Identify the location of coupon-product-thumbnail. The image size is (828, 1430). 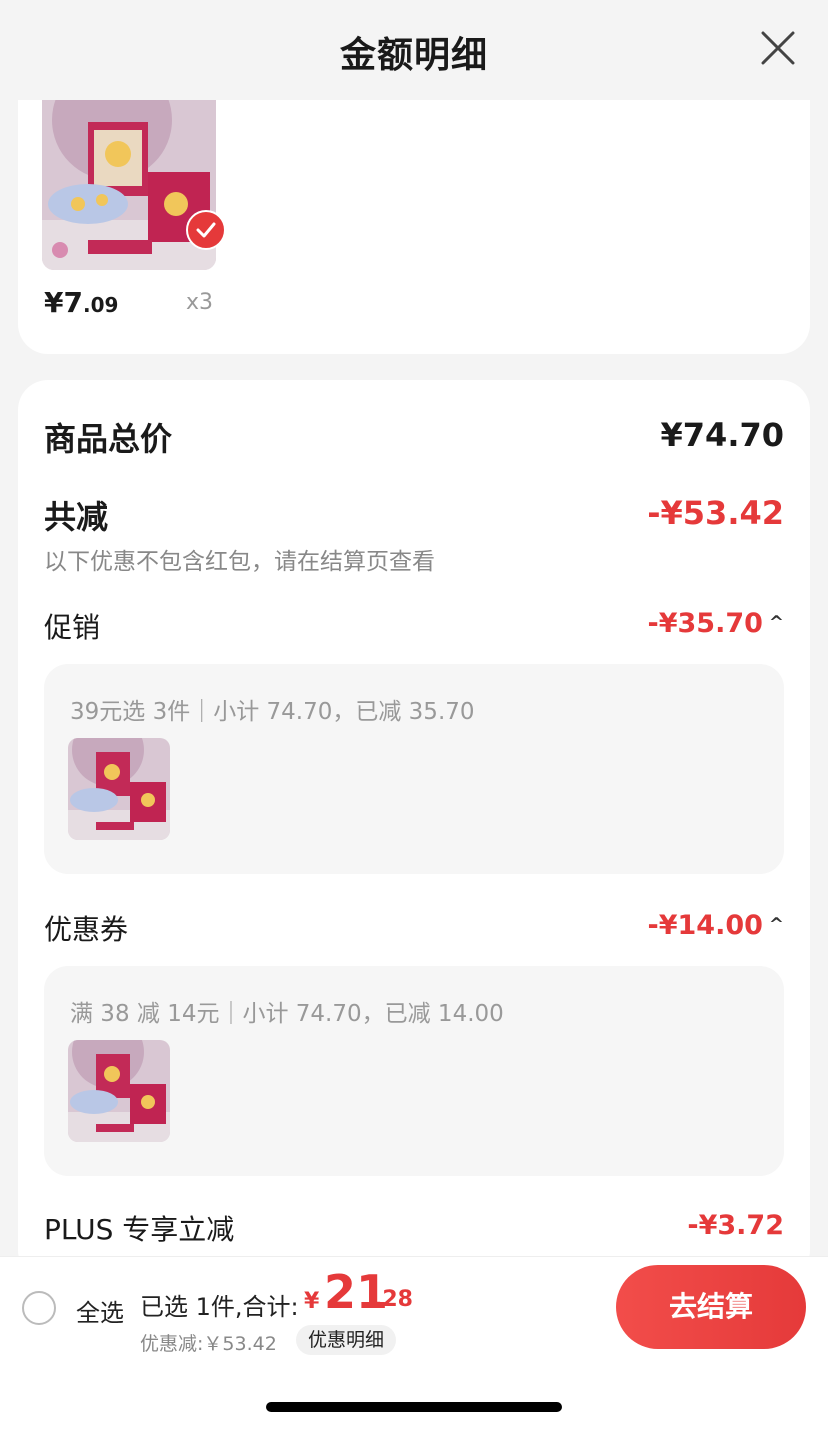
(119, 1091).